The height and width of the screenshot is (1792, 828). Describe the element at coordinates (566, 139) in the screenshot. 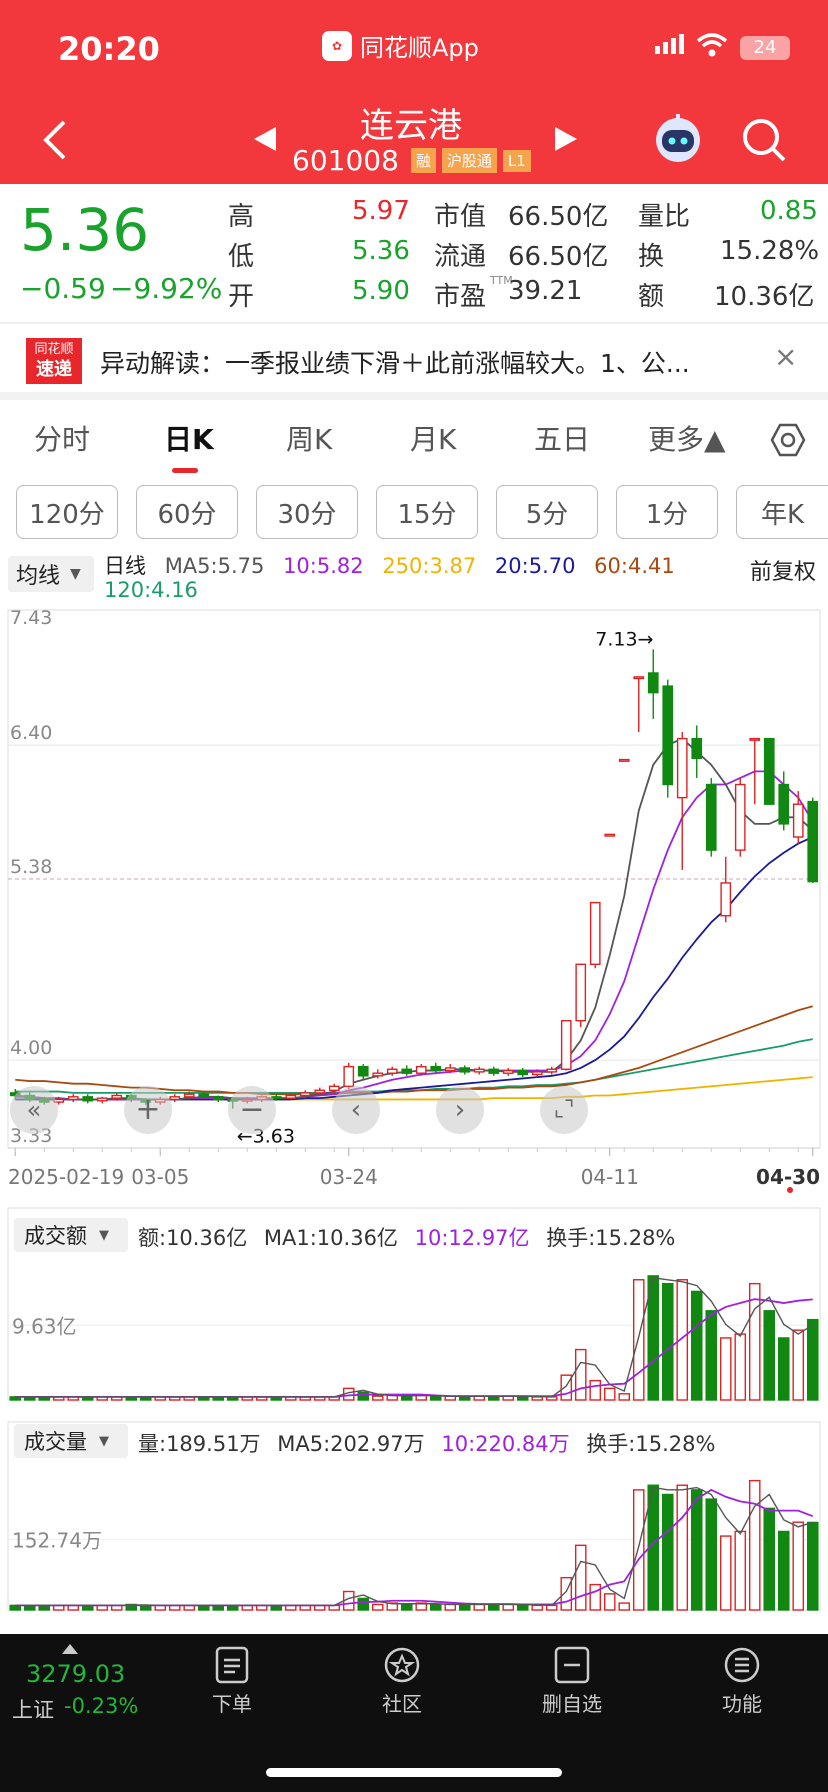

I see `next-stock-icon` at that location.